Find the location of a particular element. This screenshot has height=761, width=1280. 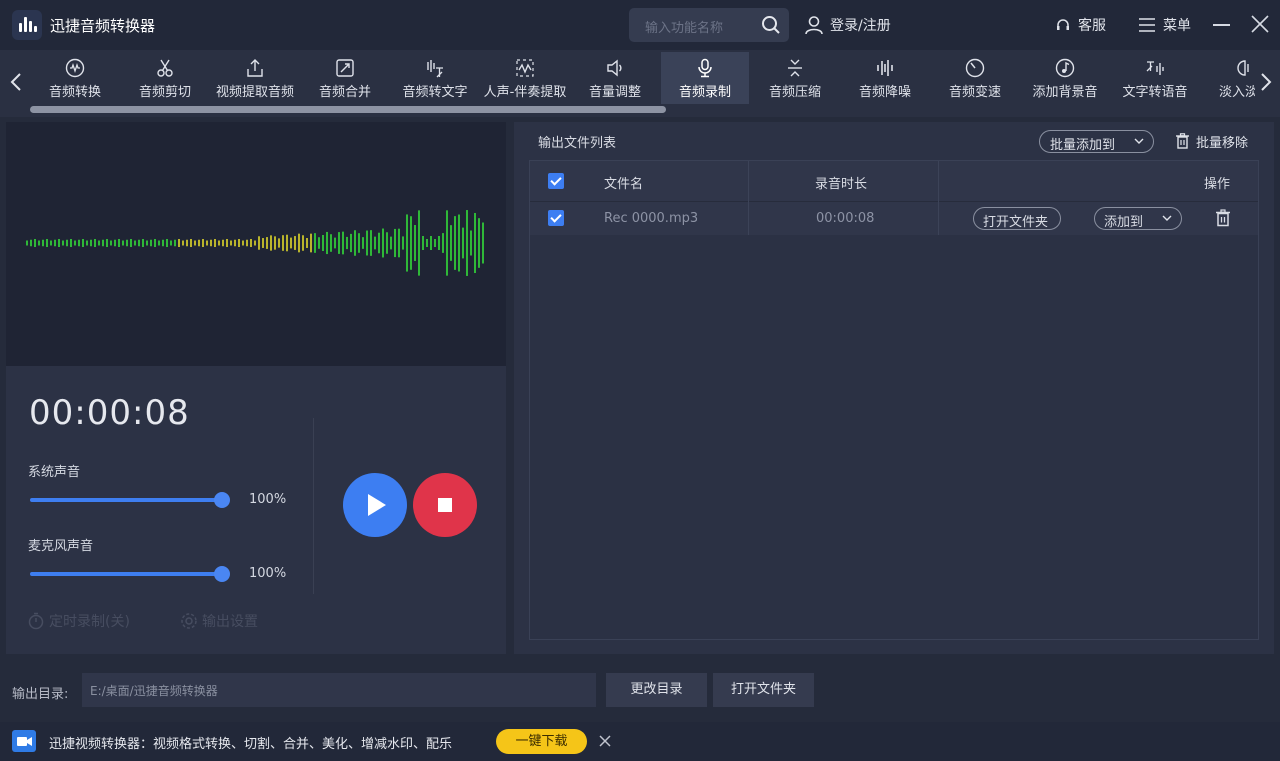

tool-compress: 音频压缩 is located at coordinates (795, 78).